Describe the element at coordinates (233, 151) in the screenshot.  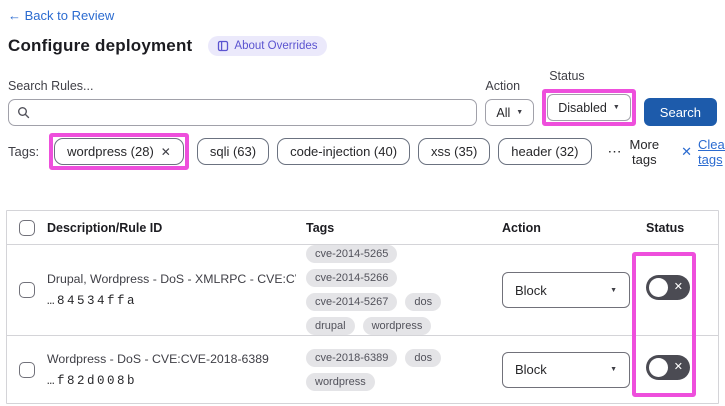
I see `tag-chip: sqli (63)` at that location.